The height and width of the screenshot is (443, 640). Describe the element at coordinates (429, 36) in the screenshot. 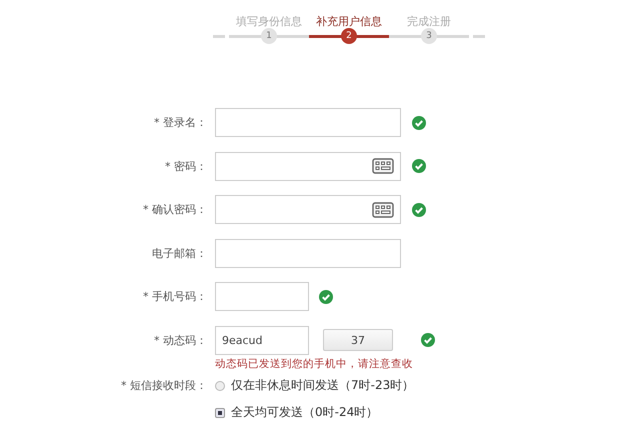

I see `step-number: 3` at that location.